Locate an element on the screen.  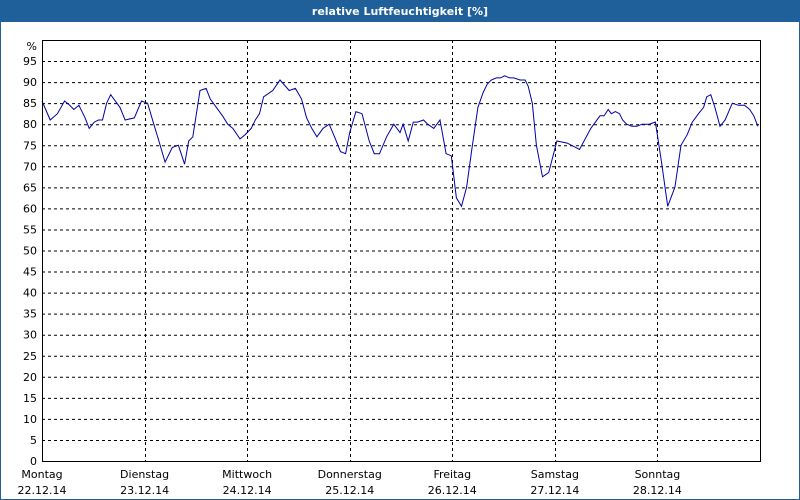
x-tick-date-label: 26.12.14 is located at coordinates (452, 490).